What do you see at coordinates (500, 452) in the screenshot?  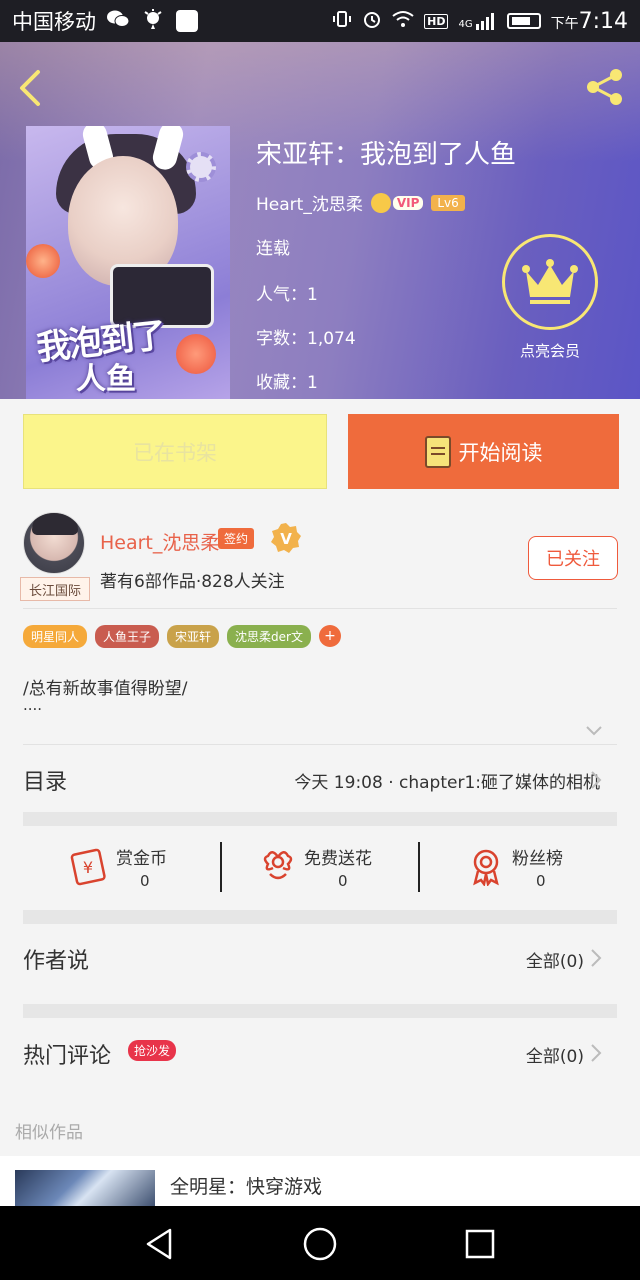 I see `start-reading-label: 开始阅读` at bounding box center [500, 452].